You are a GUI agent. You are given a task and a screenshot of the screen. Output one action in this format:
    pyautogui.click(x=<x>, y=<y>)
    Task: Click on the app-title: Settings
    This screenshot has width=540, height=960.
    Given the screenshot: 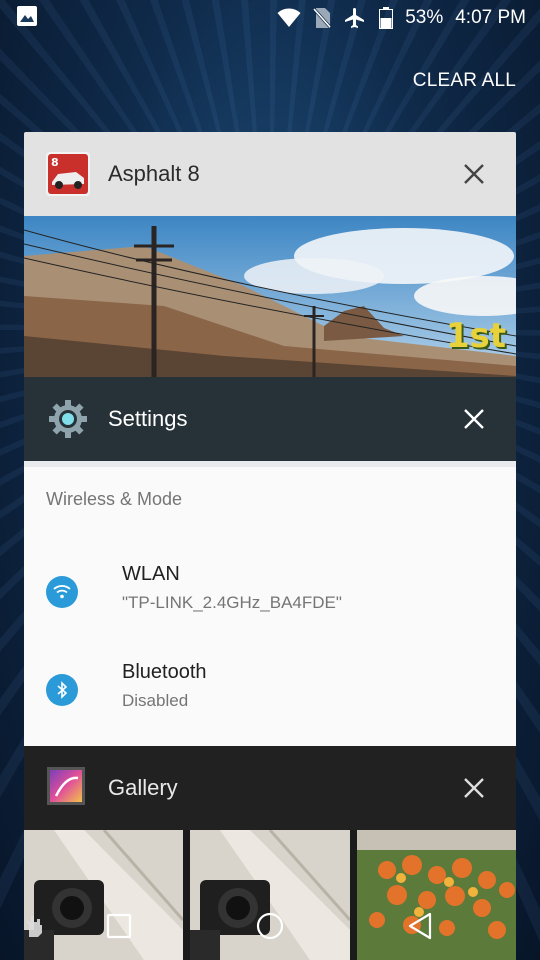 What is the action you would take?
    pyautogui.click(x=148, y=418)
    